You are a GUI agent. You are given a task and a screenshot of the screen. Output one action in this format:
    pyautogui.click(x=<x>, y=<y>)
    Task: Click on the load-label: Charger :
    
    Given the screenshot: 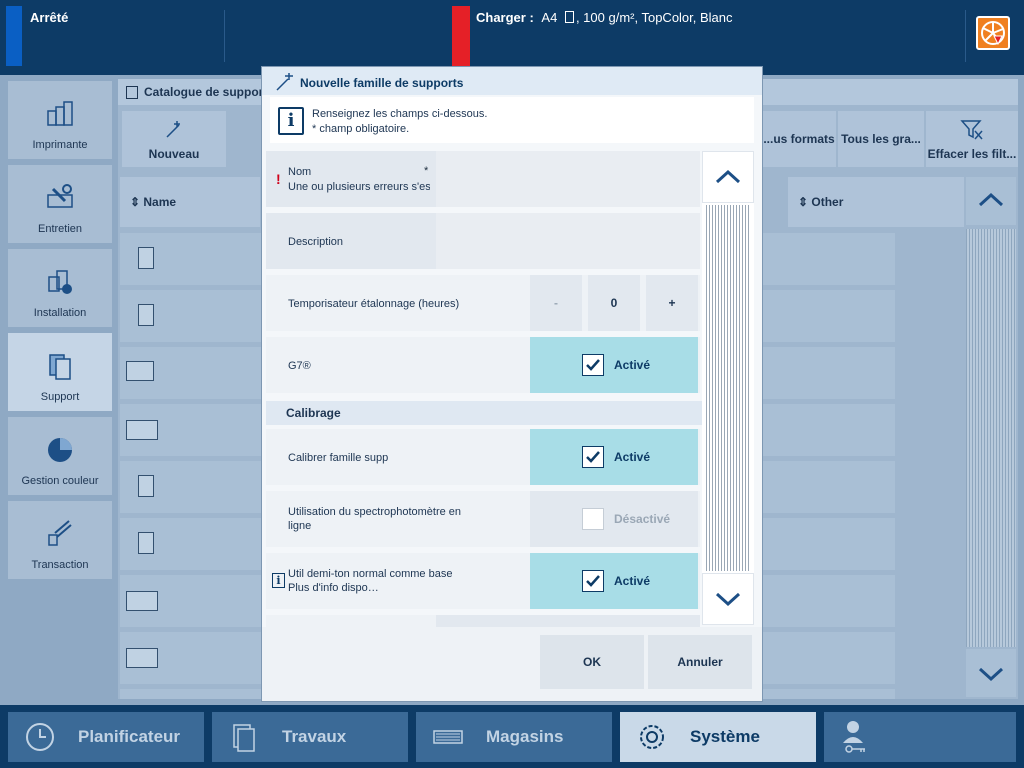 What is the action you would take?
    pyautogui.click(x=505, y=17)
    